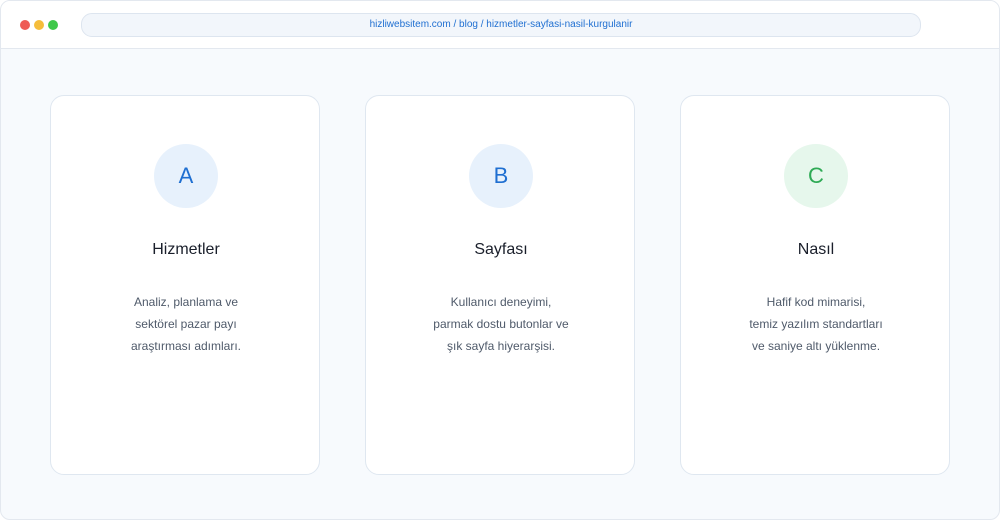 Image resolution: width=1000 pixels, height=520 pixels. I want to click on card-description-line: parmak dostu butonlar ve, so click(501, 324).